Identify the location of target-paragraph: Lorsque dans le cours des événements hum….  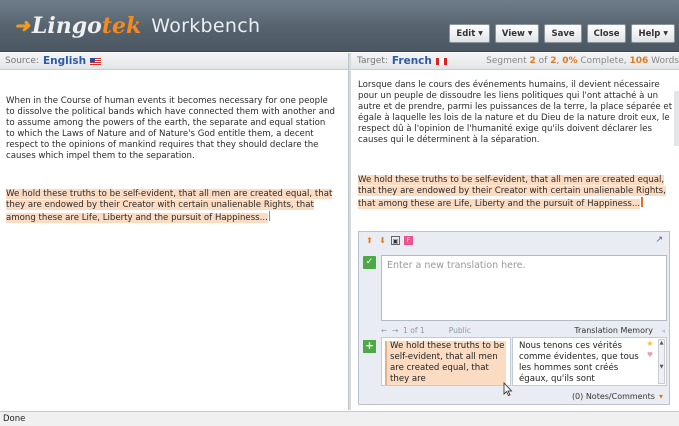
(515, 112).